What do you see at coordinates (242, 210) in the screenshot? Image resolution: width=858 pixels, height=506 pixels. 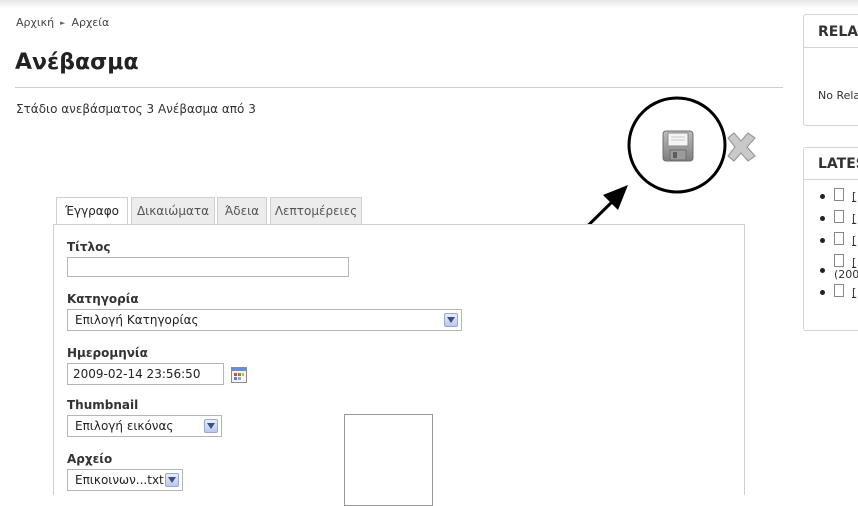 I see `tab-license: Άδεια` at bounding box center [242, 210].